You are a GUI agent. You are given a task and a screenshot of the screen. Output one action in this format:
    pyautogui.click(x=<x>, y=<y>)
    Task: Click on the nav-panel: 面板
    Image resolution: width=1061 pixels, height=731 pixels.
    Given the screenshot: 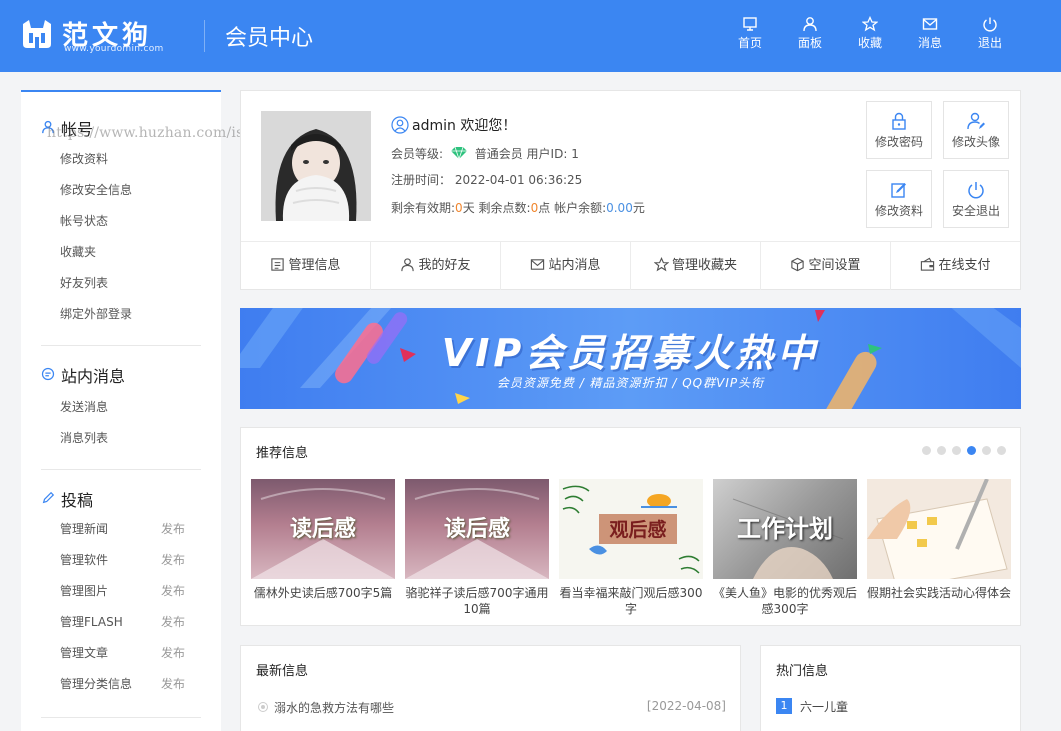 What is the action you would take?
    pyautogui.click(x=810, y=33)
    